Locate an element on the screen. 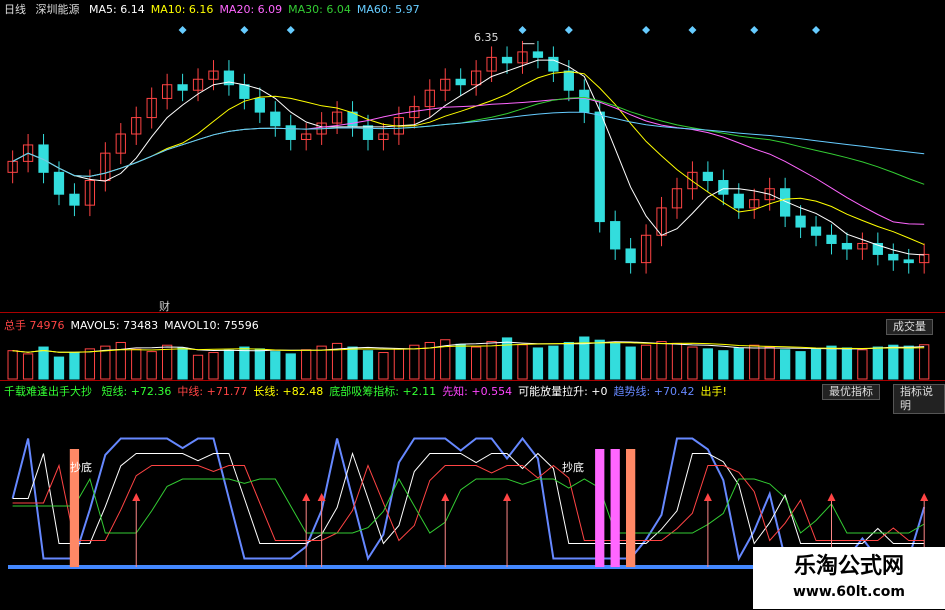 The width and height of the screenshot is (945, 610). volume-panel: 总手 74976 MAVOL5: 73483 MAVOL10: 75596 成交量 is located at coordinates (472, 346).